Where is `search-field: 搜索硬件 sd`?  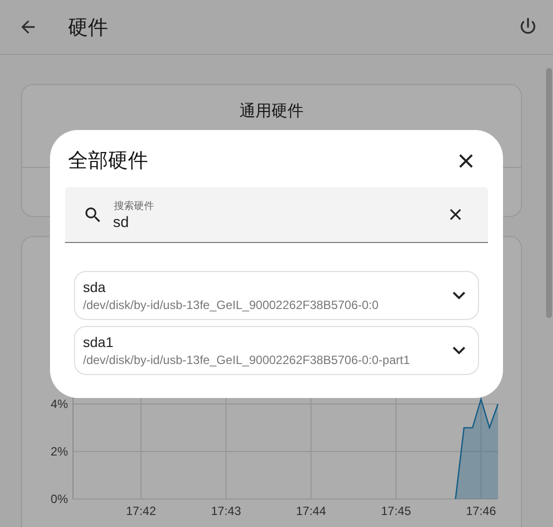
search-field: 搜索硬件 sd is located at coordinates (276, 215).